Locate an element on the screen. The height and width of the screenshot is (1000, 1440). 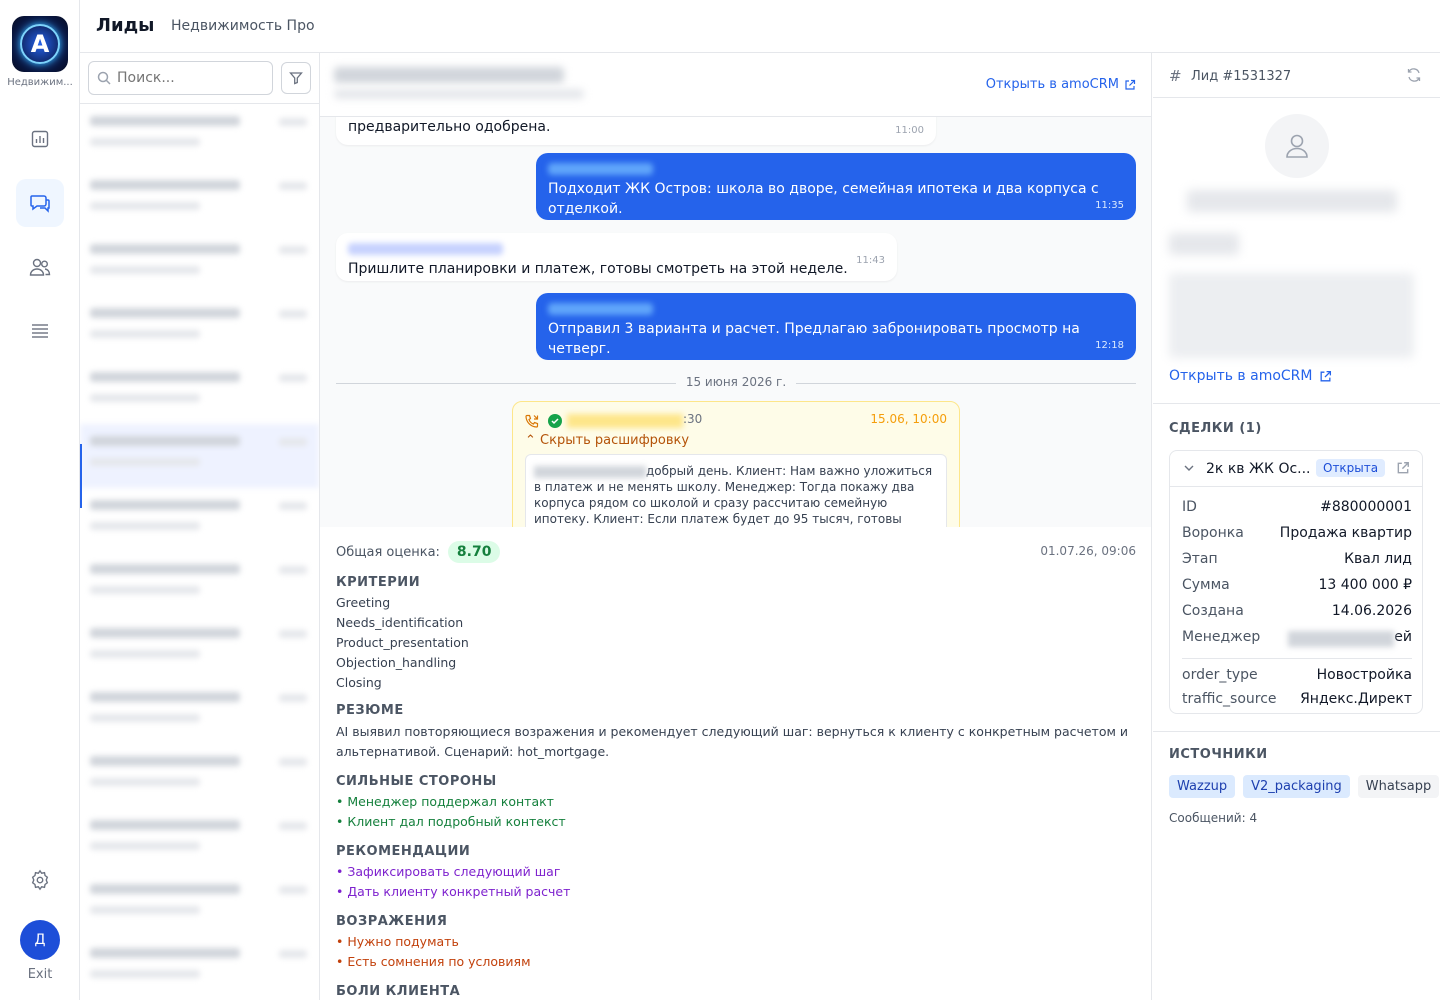
message-bubble: предварительно одобрена. 11:00 is located at coordinates (636, 131).